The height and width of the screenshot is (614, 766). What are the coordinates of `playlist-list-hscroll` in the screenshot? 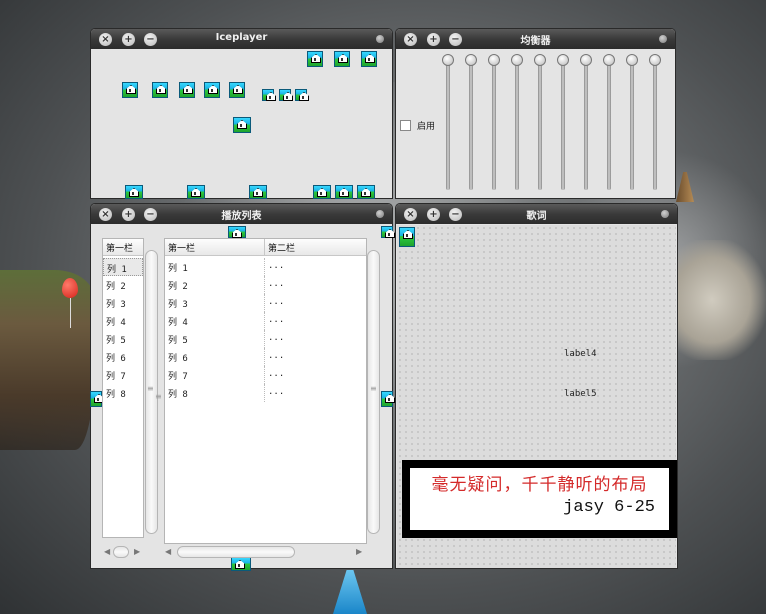 It's located at (121, 552).